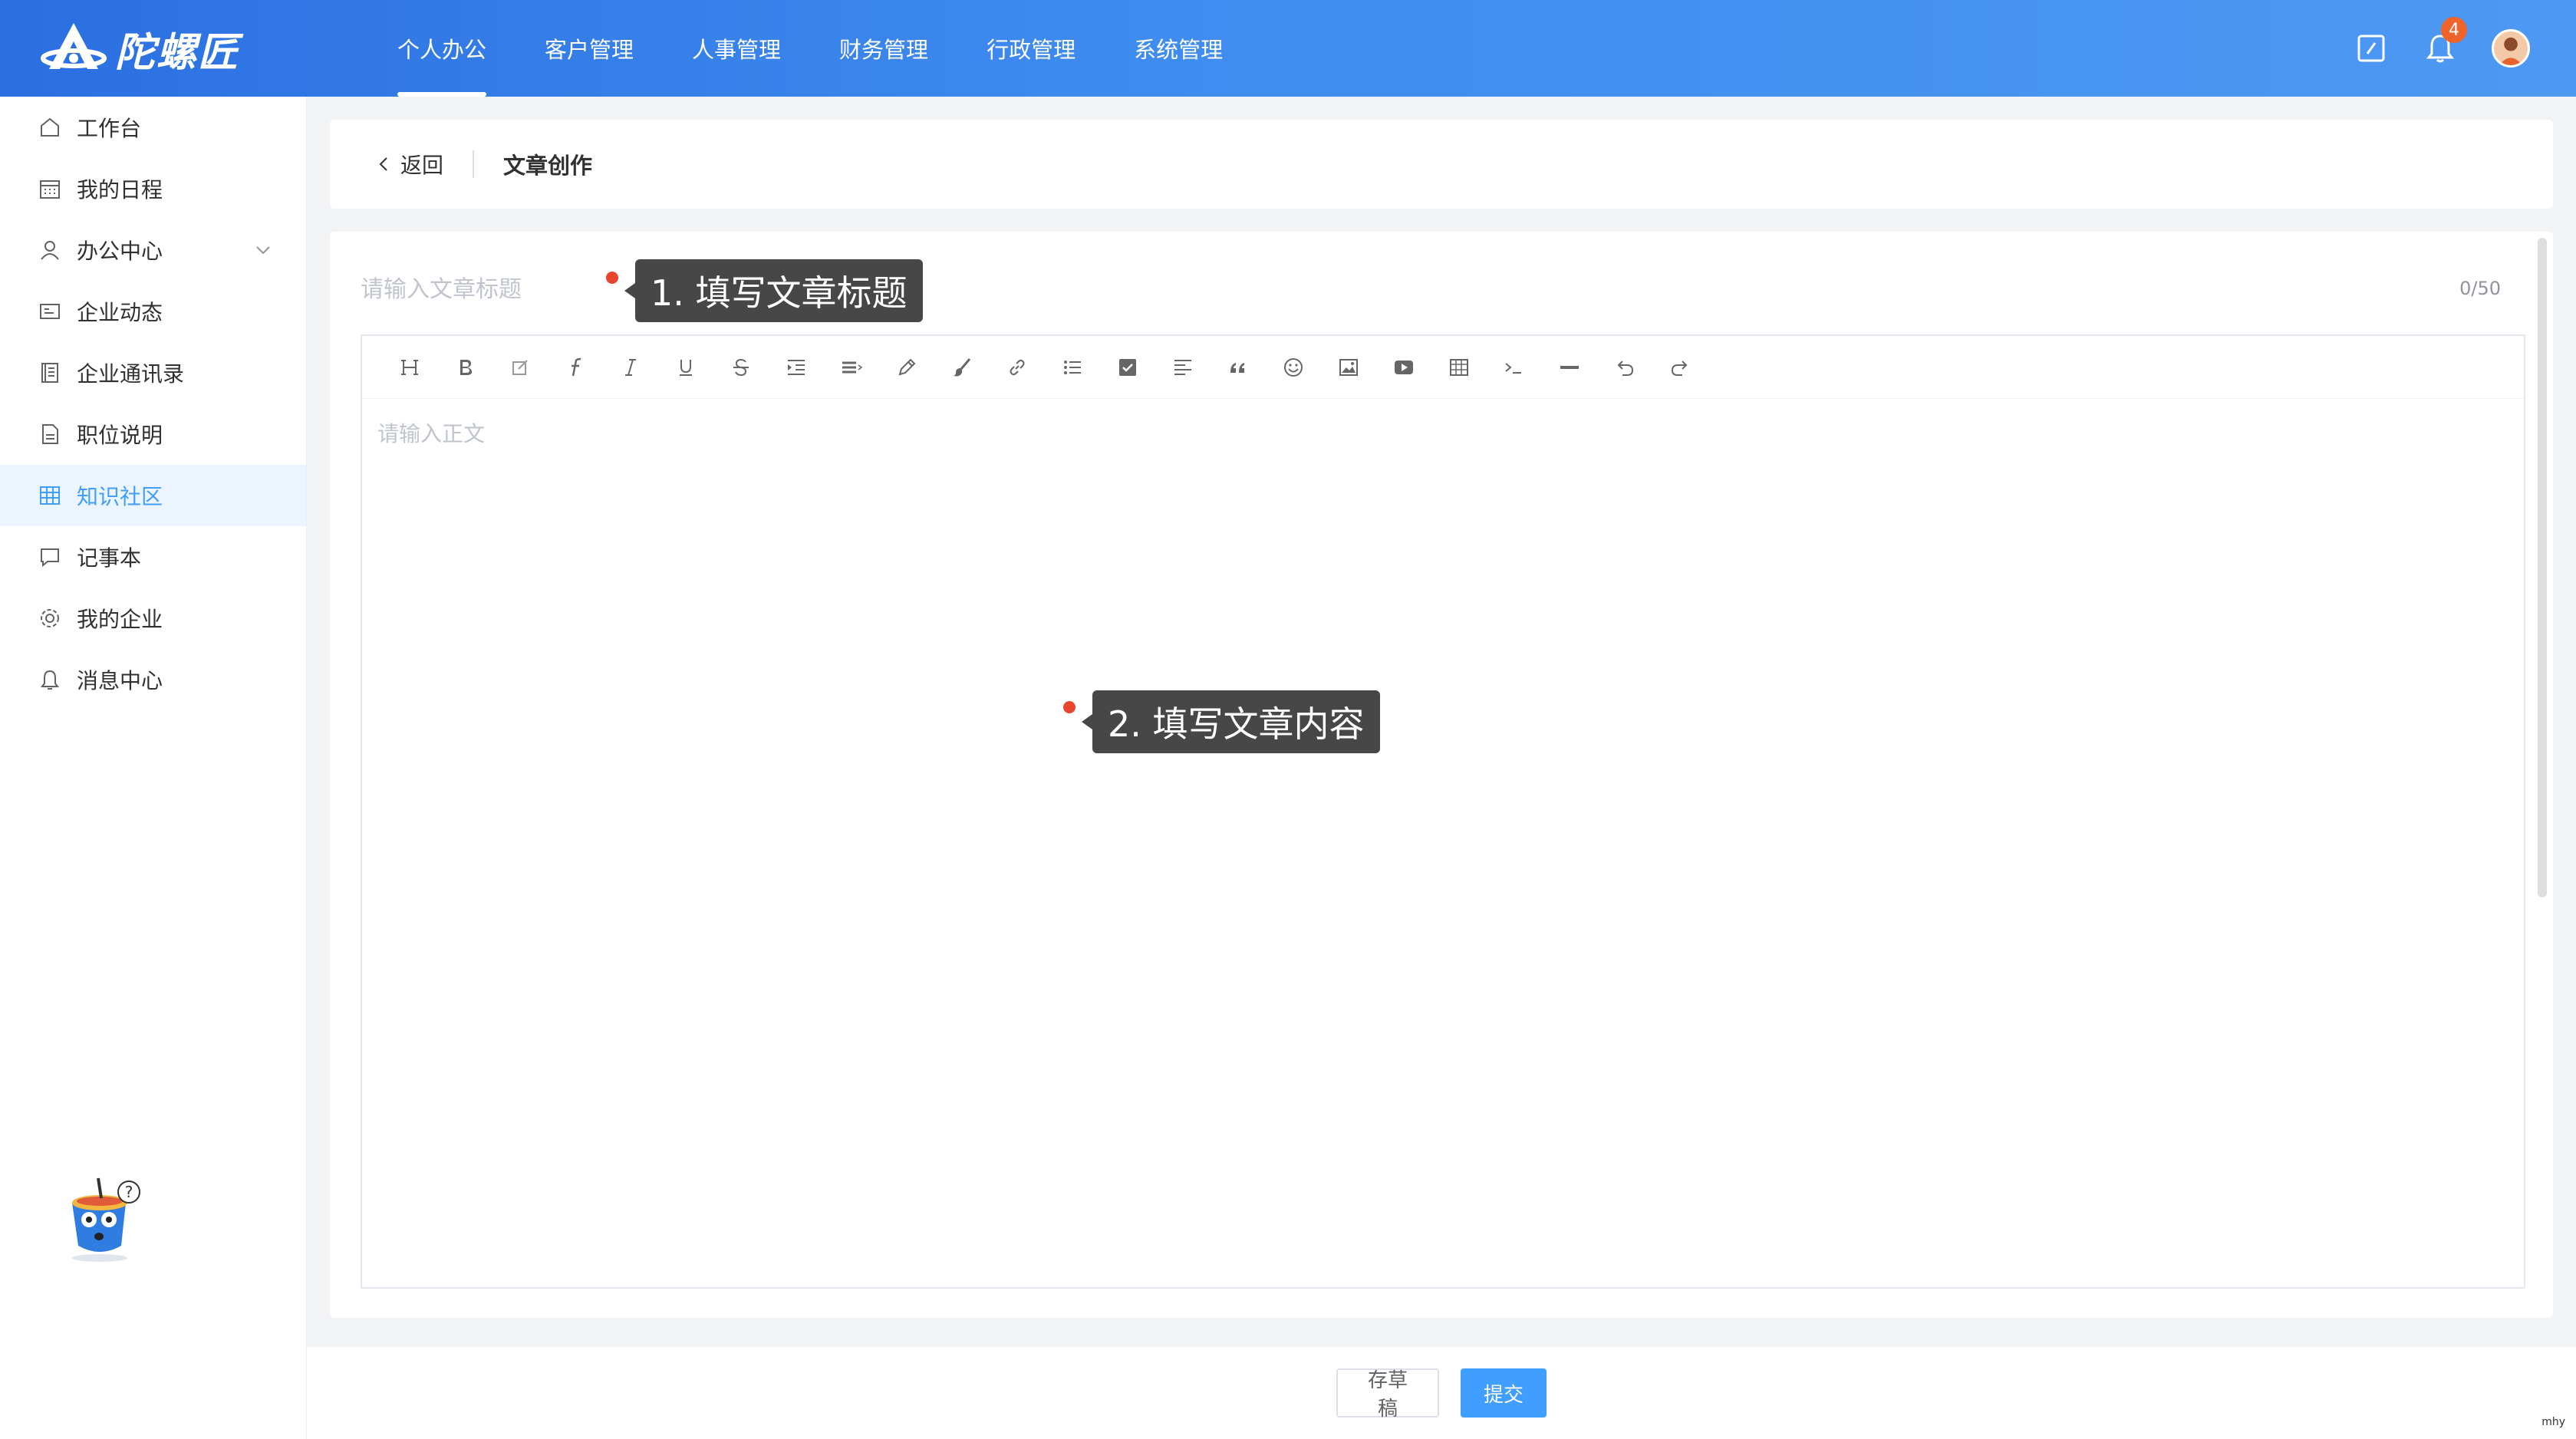 This screenshot has height=1439, width=2576. I want to click on heading-icon, so click(409, 367).